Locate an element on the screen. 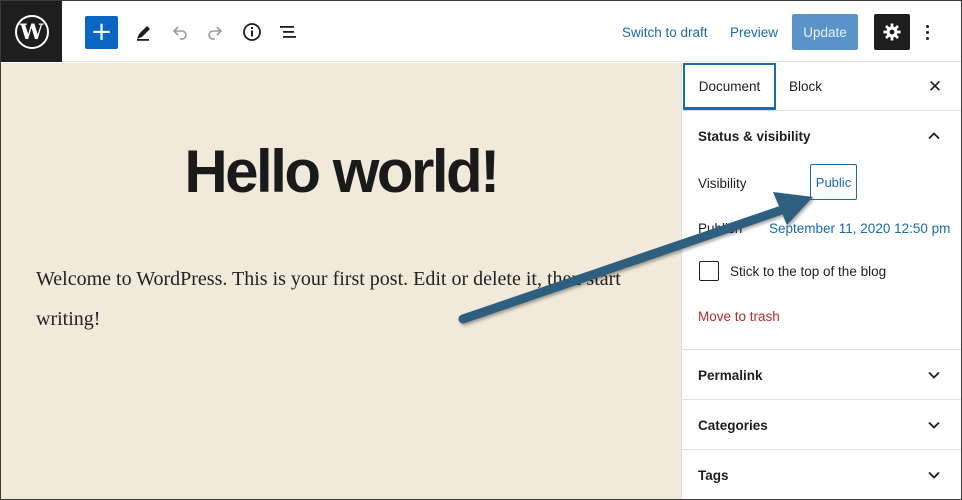  pencil-icon is located at coordinates (143, 33).